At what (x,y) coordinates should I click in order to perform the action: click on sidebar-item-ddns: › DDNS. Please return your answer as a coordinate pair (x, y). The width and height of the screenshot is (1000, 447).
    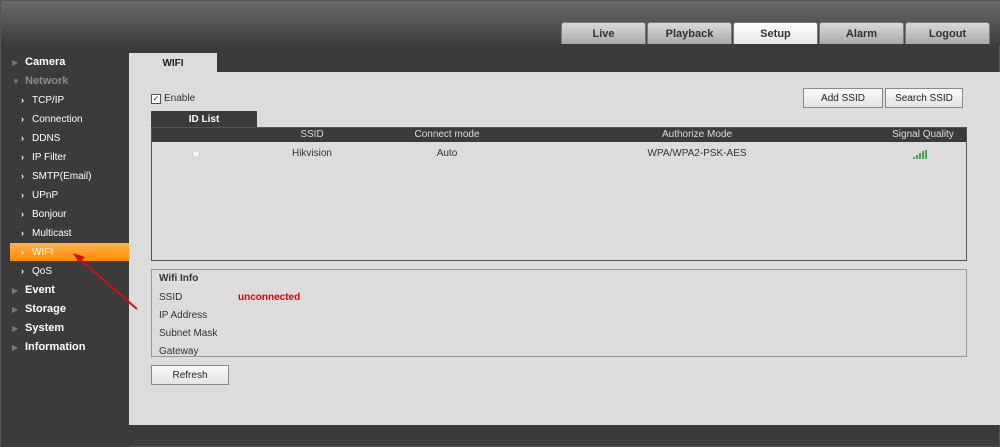
    Looking at the image, I should click on (65, 138).